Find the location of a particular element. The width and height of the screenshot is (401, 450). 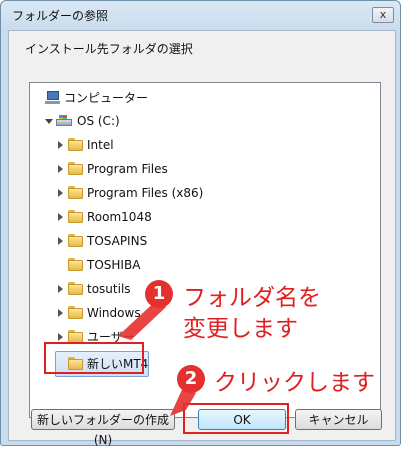

tree-item-label: Program Files is located at coordinates (127, 169).